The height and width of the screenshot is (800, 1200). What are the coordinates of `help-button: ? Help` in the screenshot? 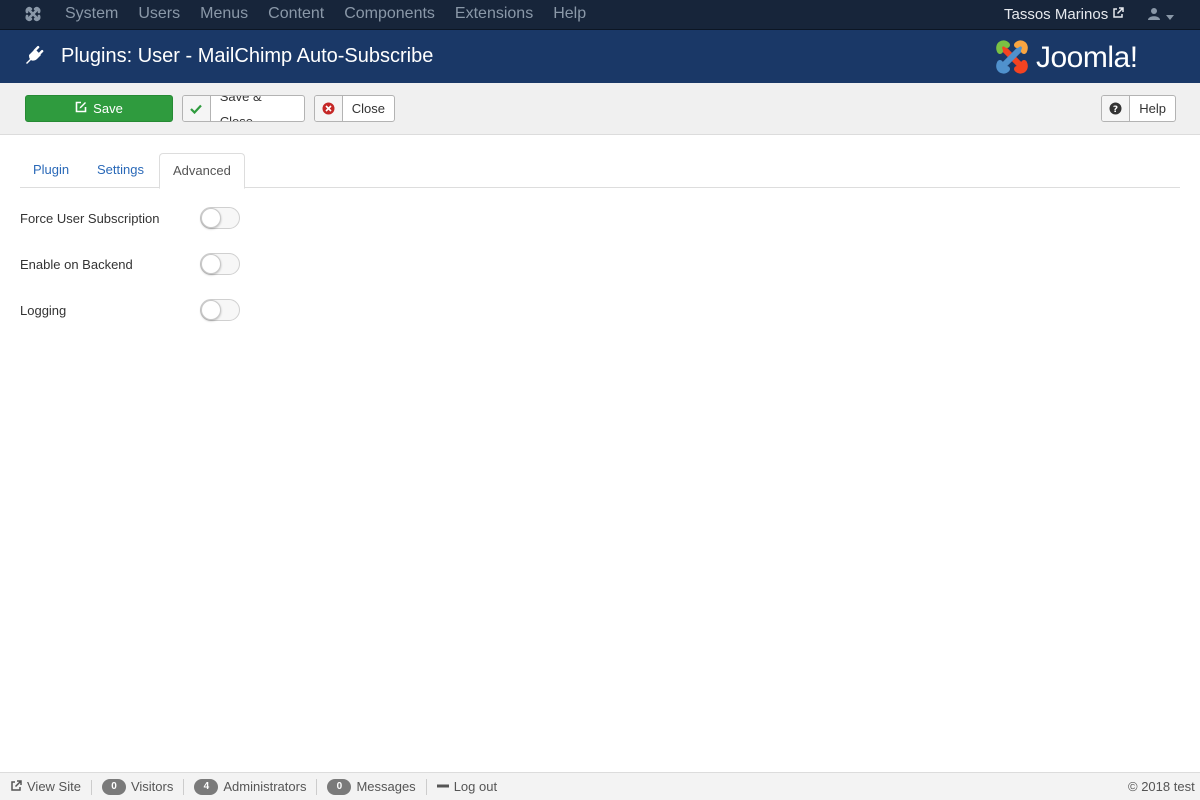 It's located at (1138, 108).